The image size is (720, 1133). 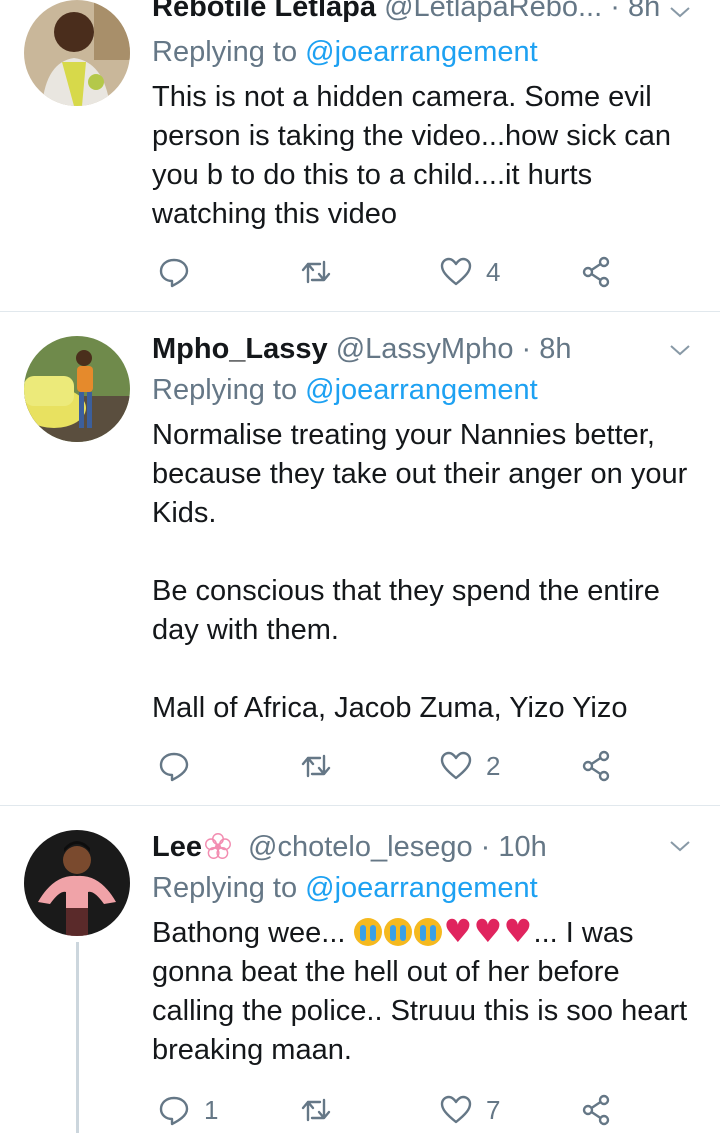 I want to click on like-count: 4, so click(x=493, y=271).